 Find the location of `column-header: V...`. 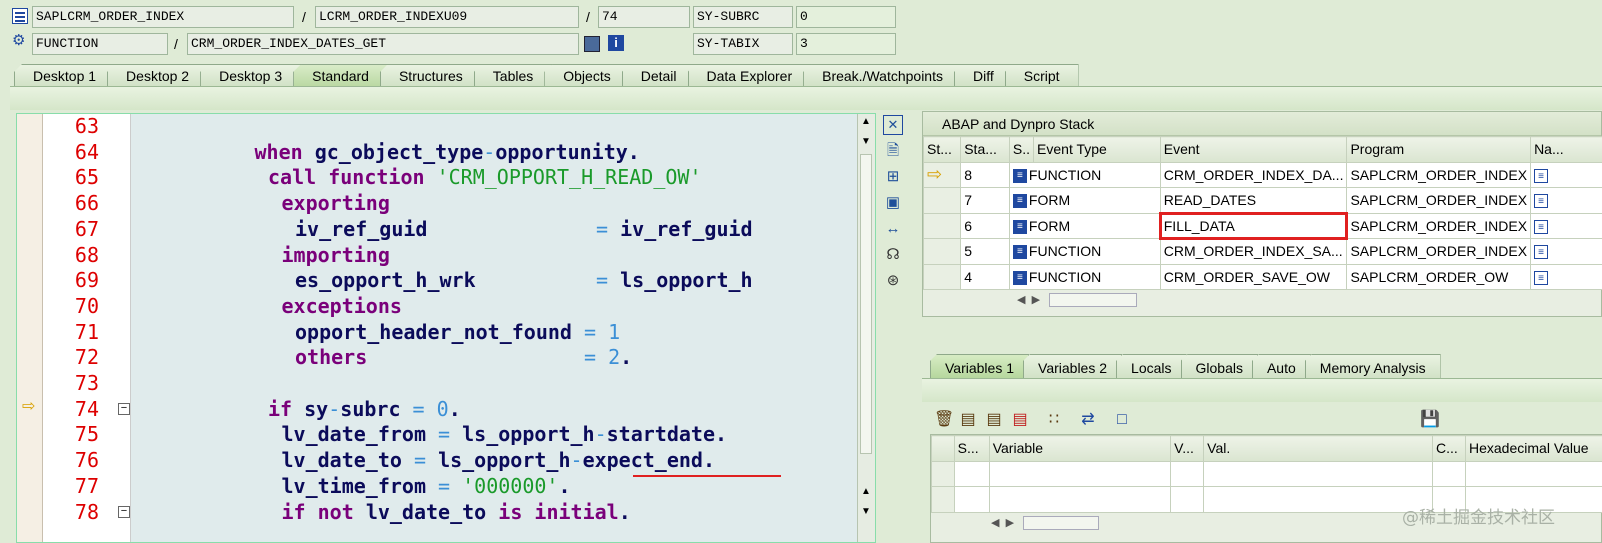

column-header: V... is located at coordinates (1187, 448).